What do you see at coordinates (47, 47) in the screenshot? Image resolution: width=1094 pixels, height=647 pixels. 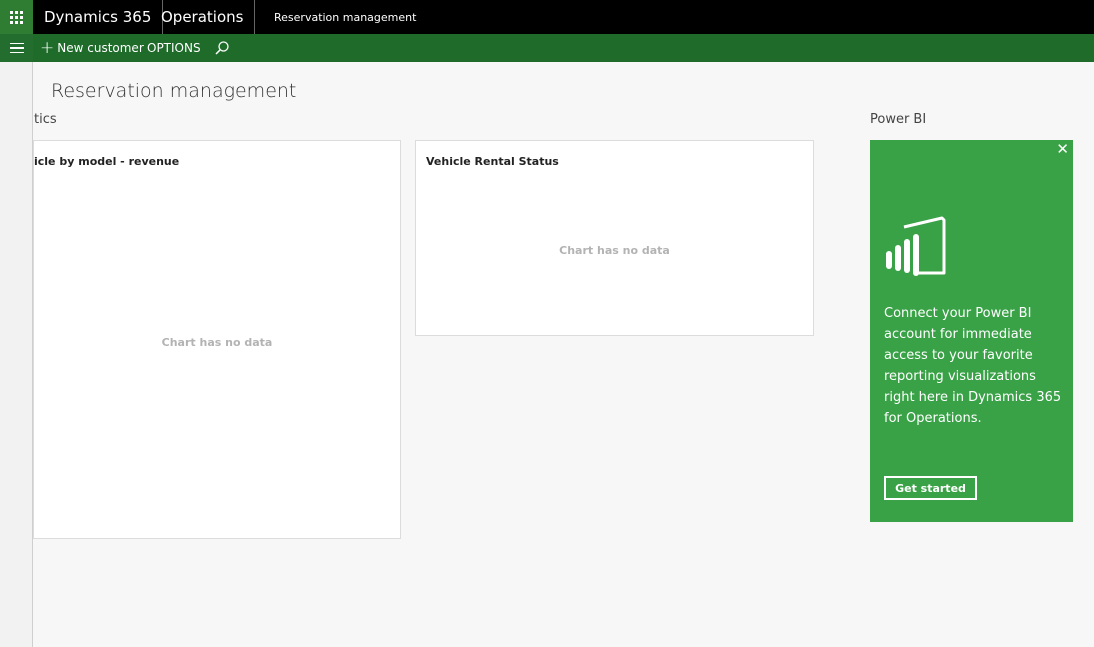 I see `plus-icon: +` at bounding box center [47, 47].